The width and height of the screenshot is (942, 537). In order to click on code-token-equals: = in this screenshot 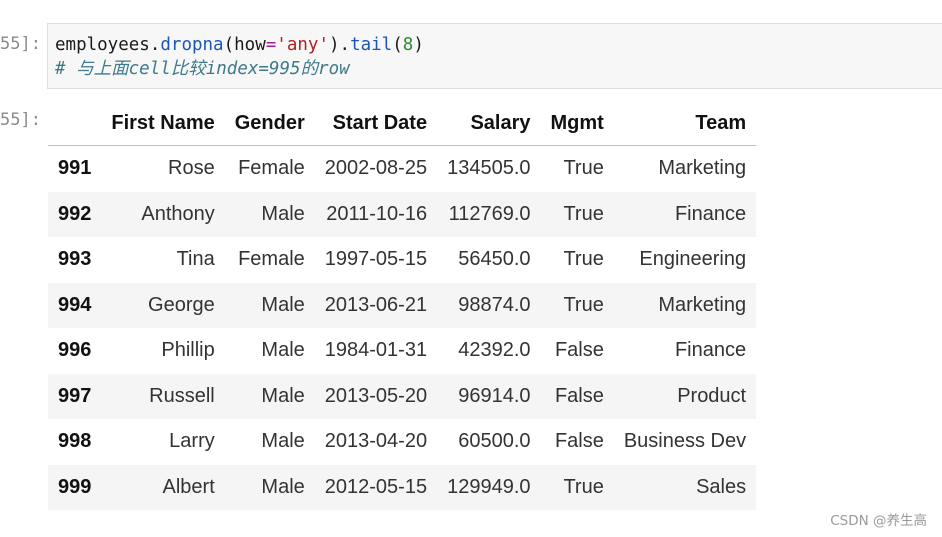, I will do `click(271, 45)`.